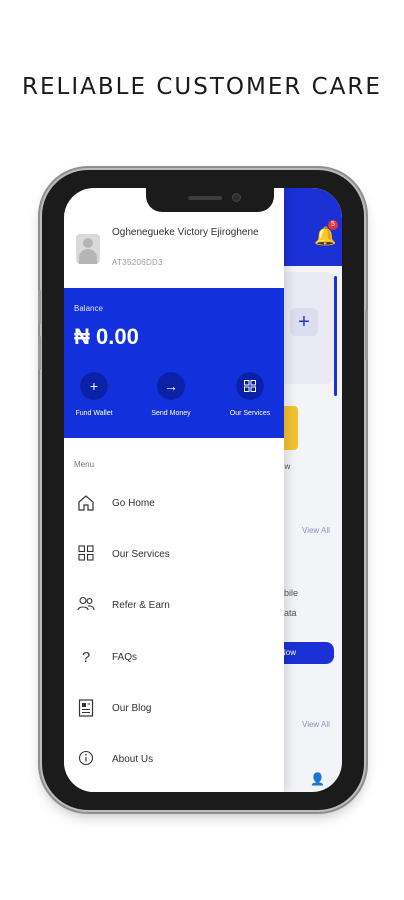 This screenshot has width=404, height=900. I want to click on avatar-body, so click(88, 256).